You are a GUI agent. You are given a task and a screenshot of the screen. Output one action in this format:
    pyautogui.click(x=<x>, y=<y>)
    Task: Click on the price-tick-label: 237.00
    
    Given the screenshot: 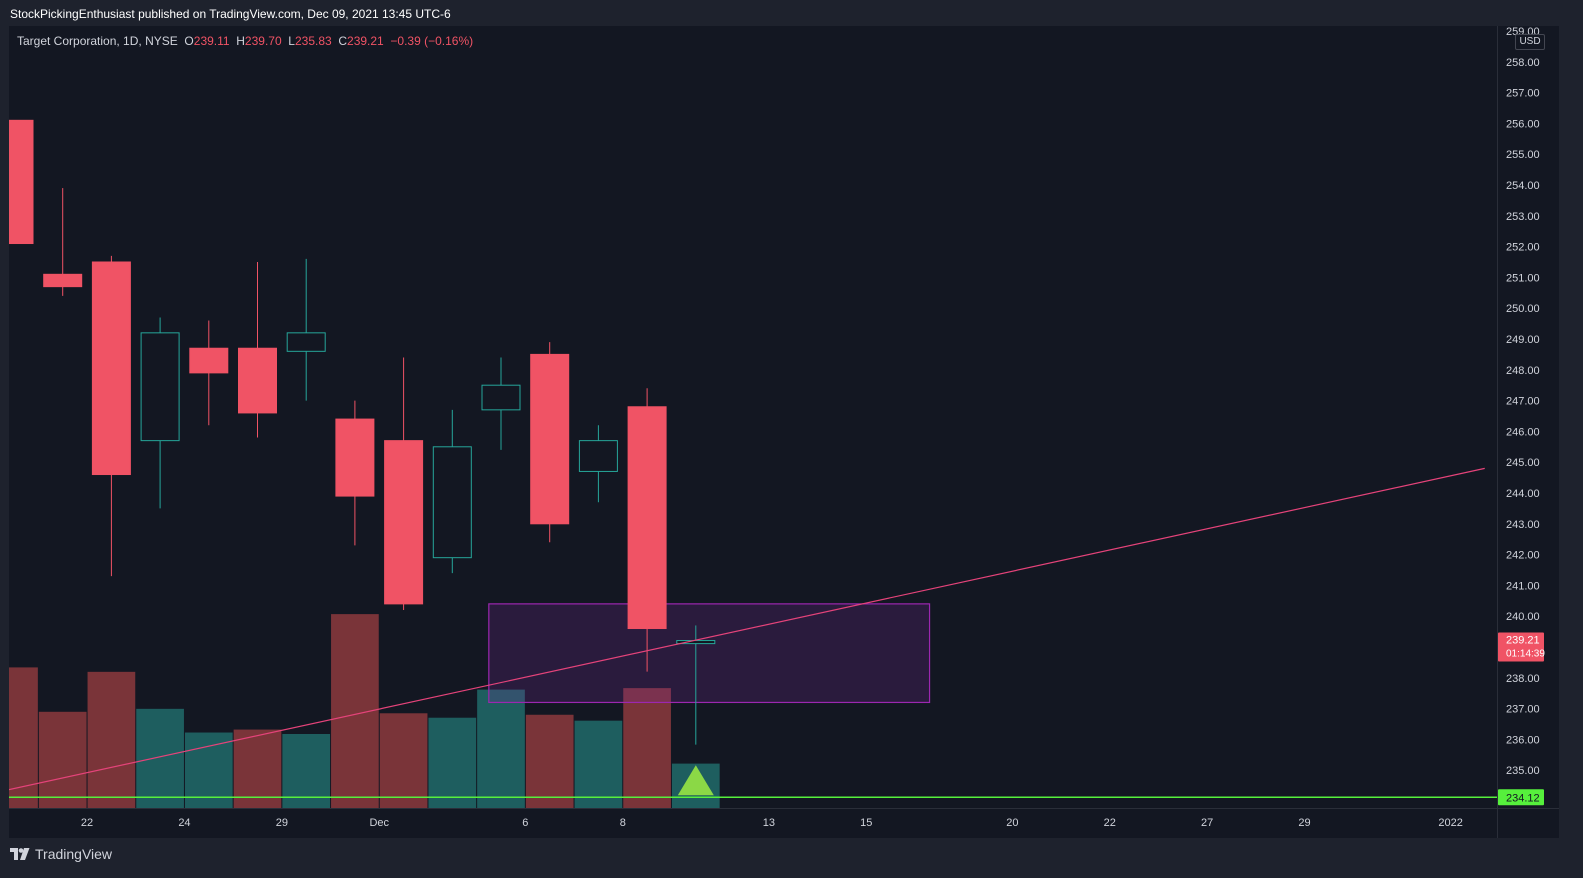 What is the action you would take?
    pyautogui.click(x=1523, y=710)
    